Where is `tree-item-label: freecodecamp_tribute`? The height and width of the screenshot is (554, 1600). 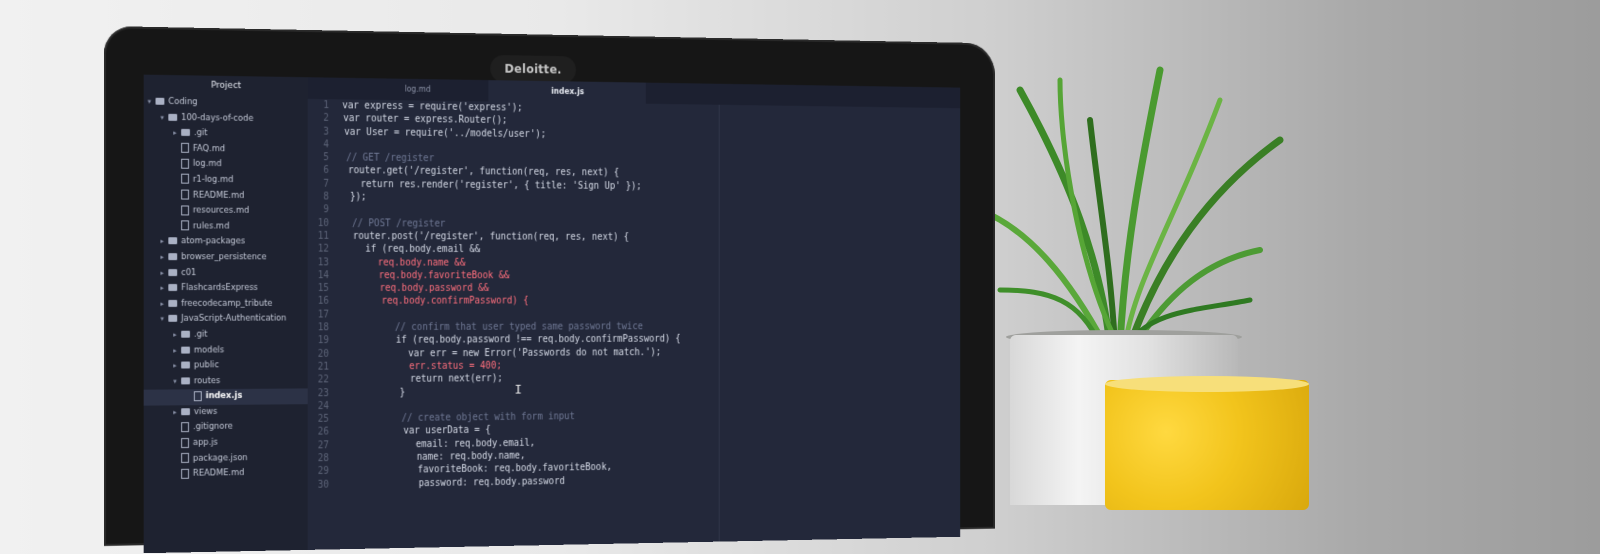
tree-item-label: freecodecamp_tribute is located at coordinates (226, 304).